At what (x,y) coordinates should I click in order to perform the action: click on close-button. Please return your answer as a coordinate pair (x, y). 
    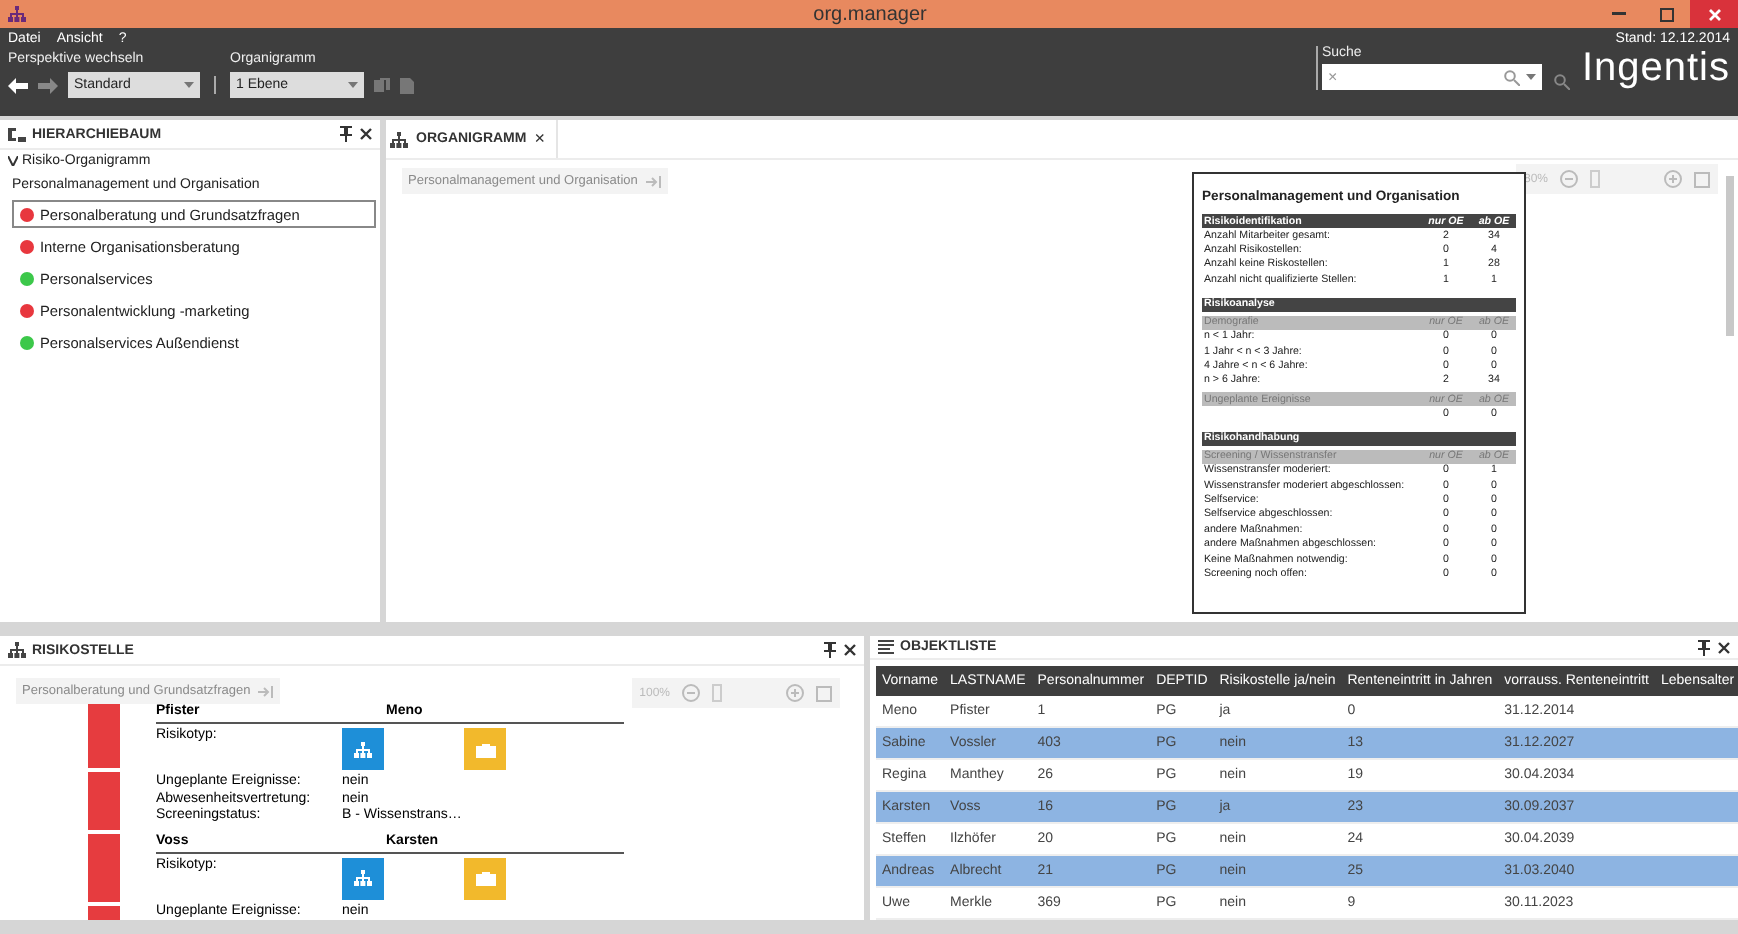
    Looking at the image, I should click on (1714, 14).